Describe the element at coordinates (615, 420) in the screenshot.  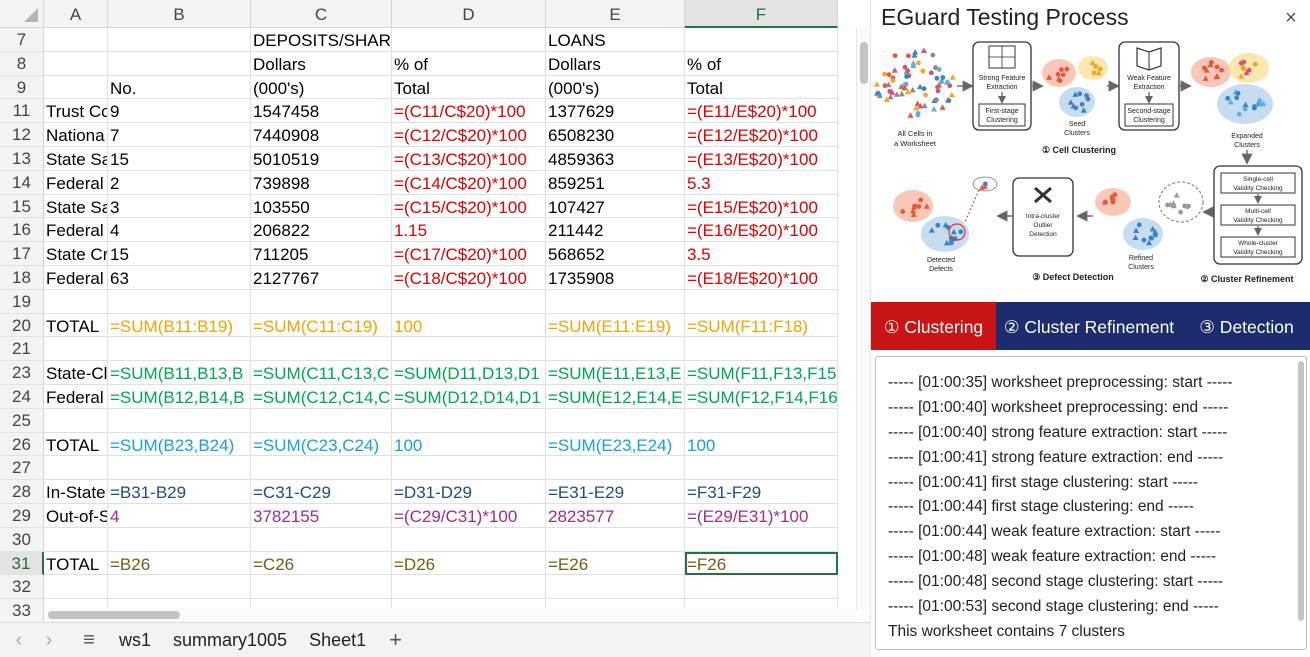
I see `cell-e25` at that location.